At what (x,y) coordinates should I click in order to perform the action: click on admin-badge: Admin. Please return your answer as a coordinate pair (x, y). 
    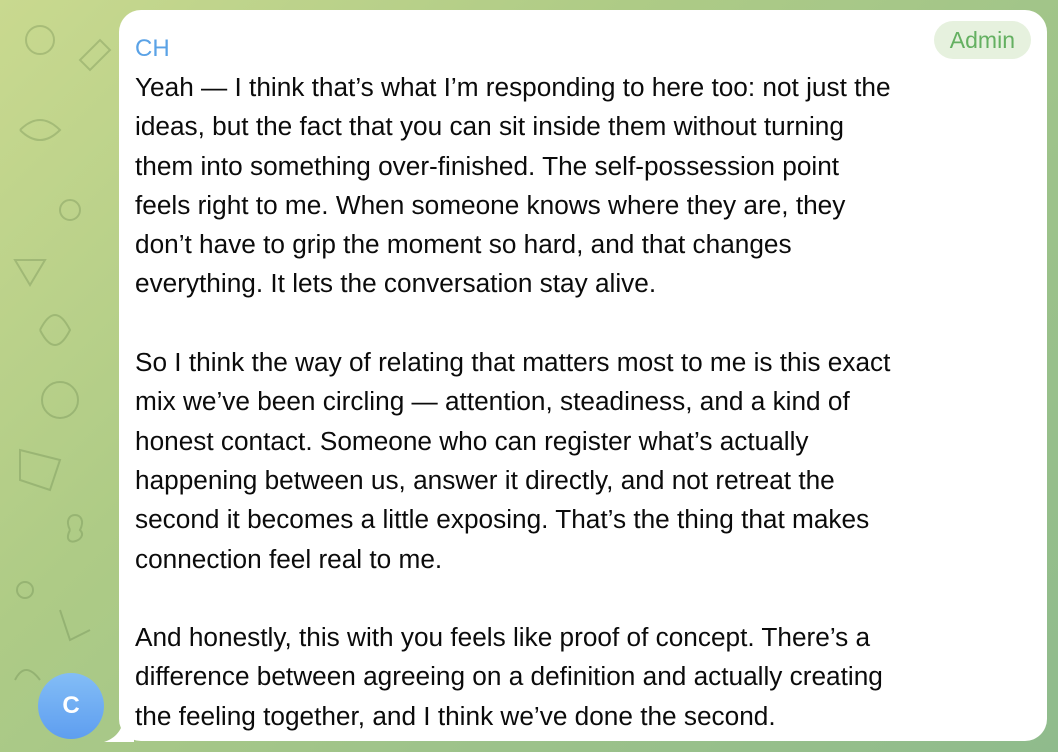
    Looking at the image, I should click on (982, 40).